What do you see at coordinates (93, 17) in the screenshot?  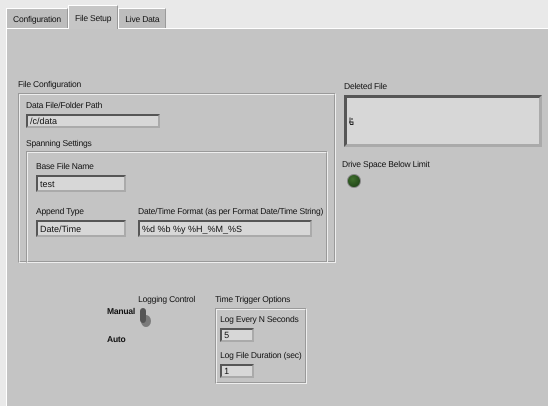 I see `tab: File Setup` at bounding box center [93, 17].